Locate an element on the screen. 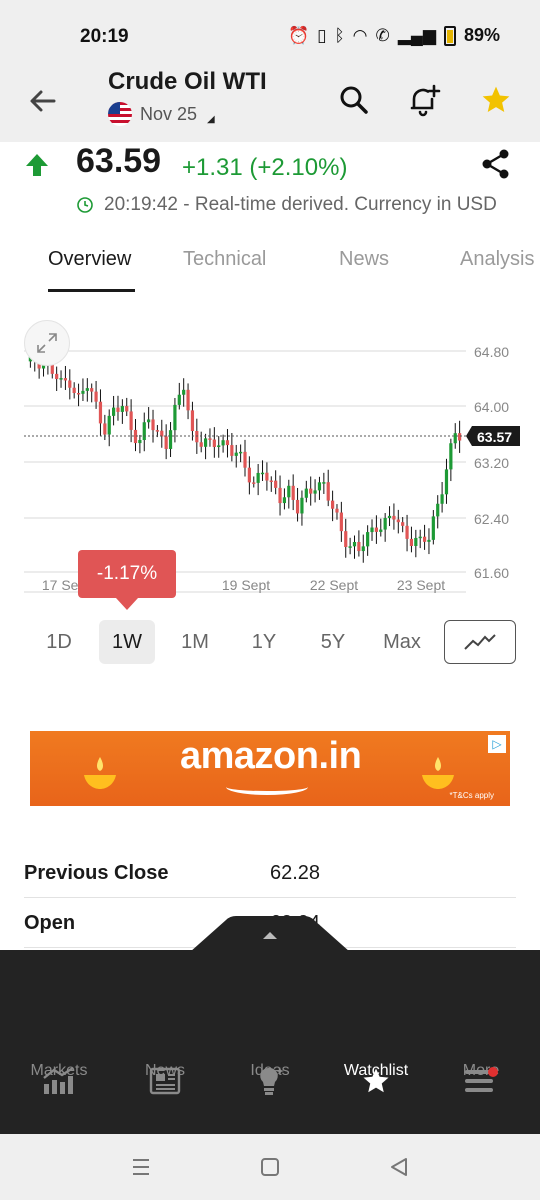  y-tick-label: 64.00 is located at coordinates (491, 407).